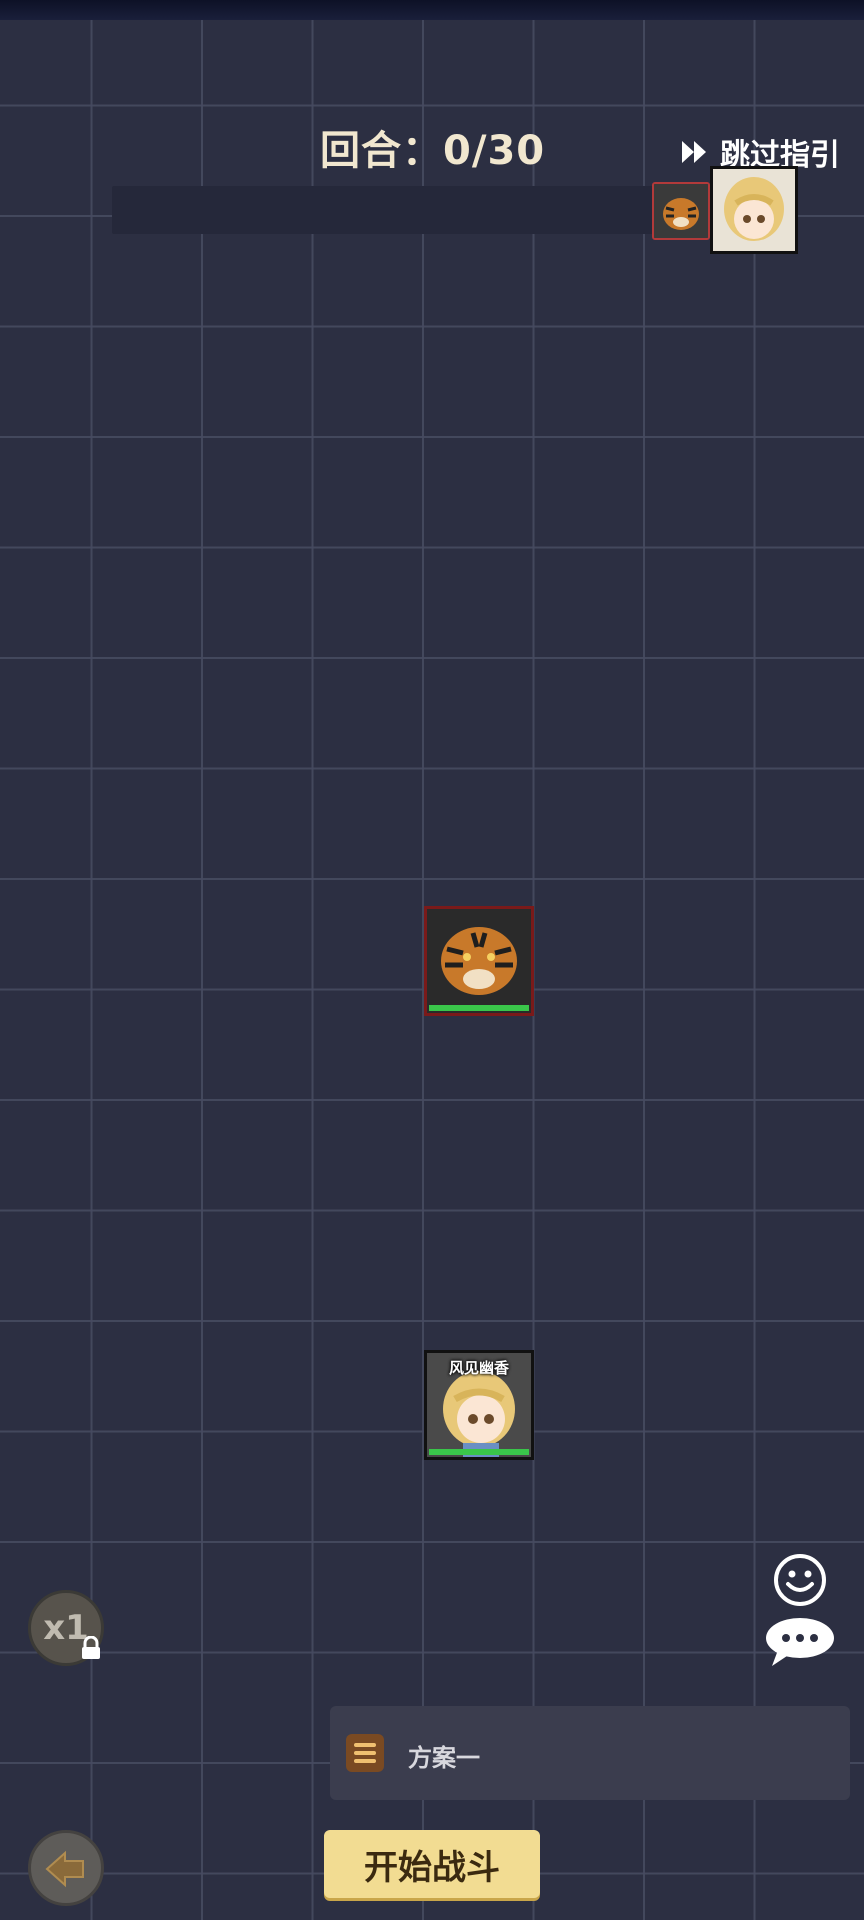  I want to click on blonde-girl-icon, so click(754, 210).